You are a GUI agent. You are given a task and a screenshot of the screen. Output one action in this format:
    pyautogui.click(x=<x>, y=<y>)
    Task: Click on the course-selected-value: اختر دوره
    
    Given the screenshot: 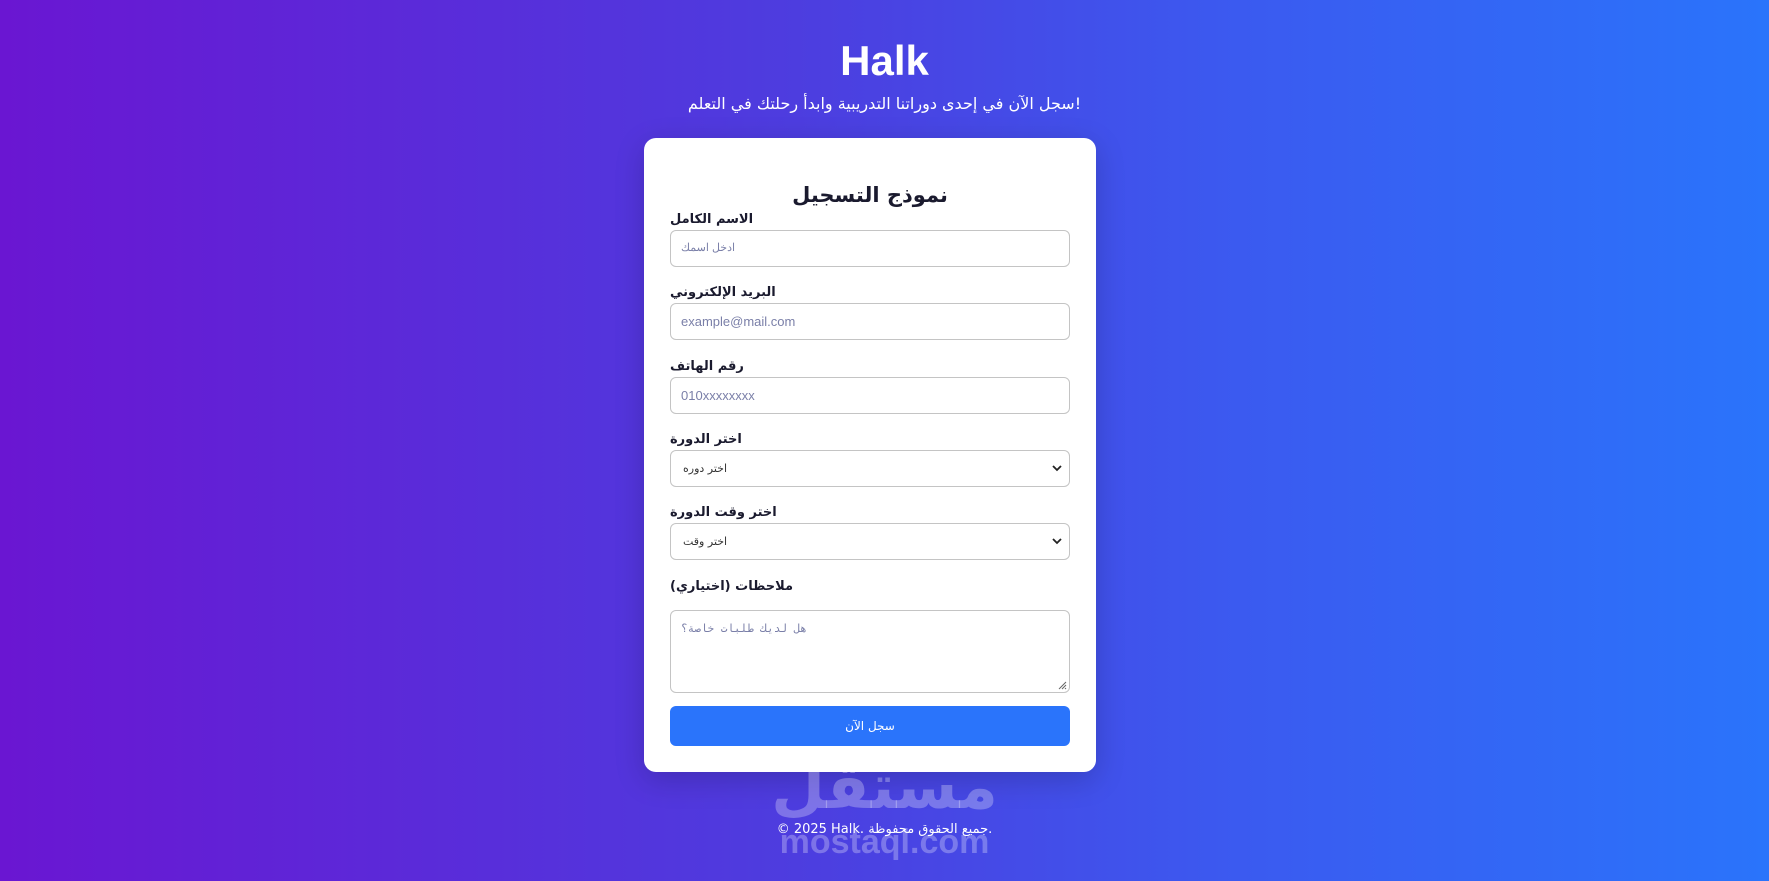 What is the action you would take?
    pyautogui.click(x=705, y=468)
    